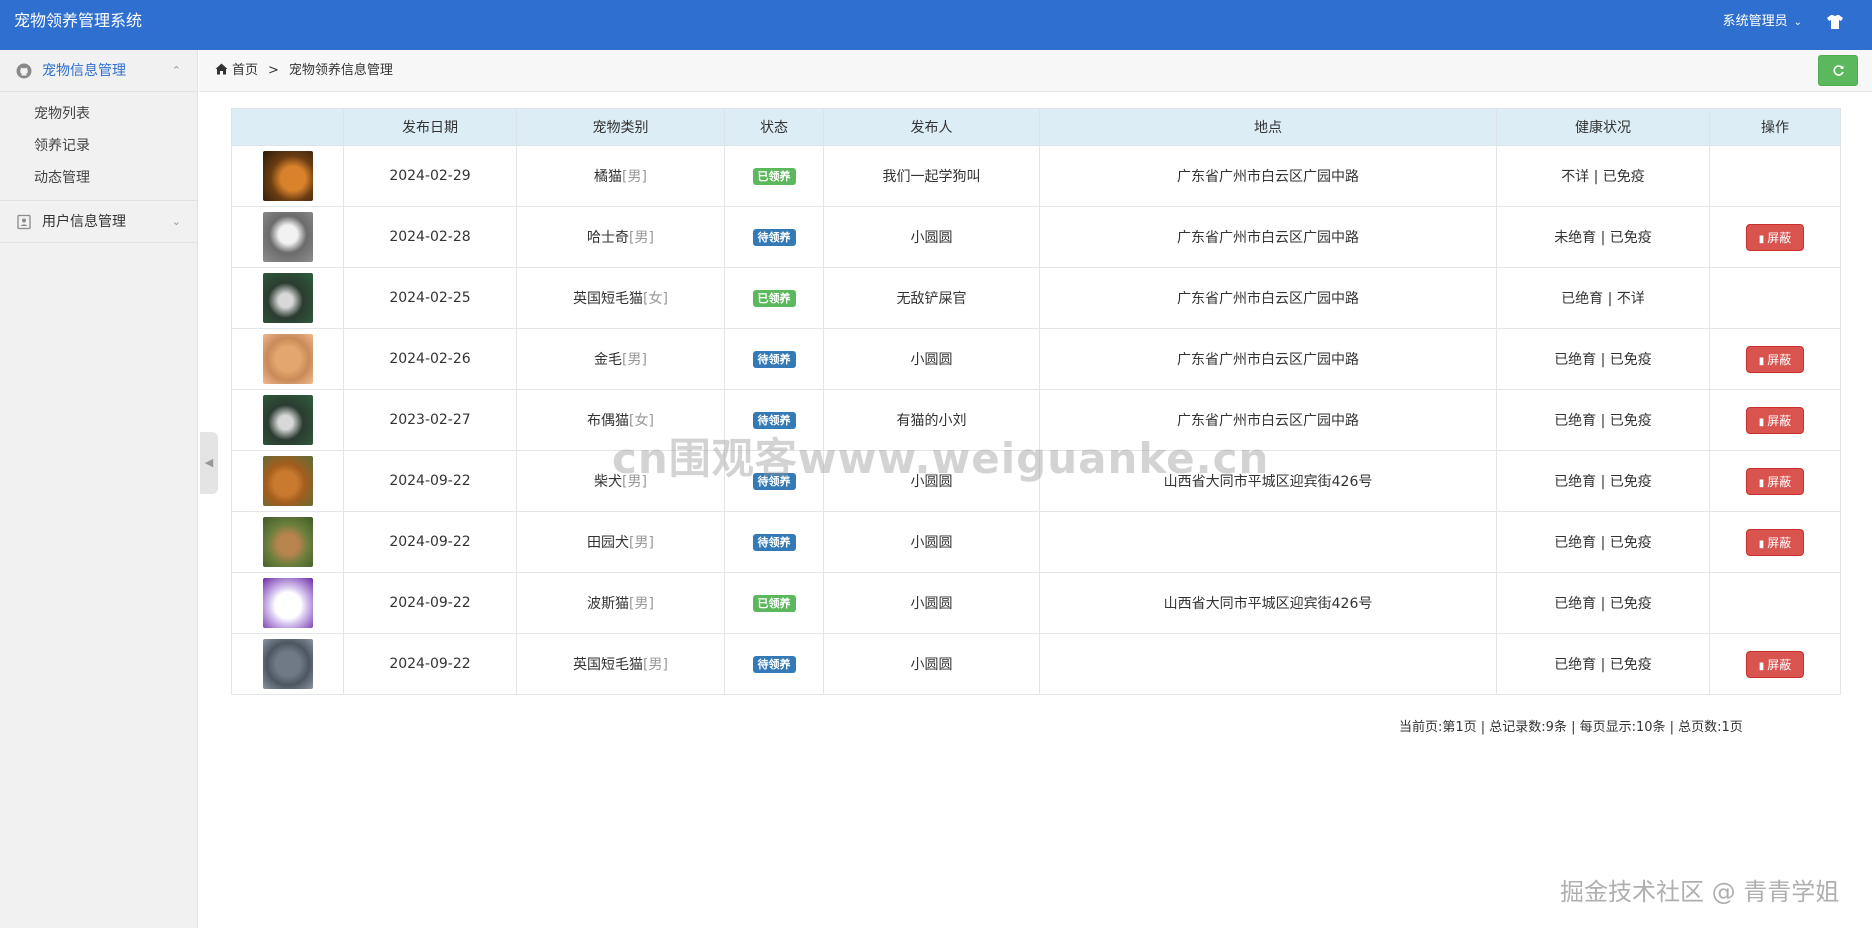  I want to click on type-cell: 金毛[男], so click(620, 359).